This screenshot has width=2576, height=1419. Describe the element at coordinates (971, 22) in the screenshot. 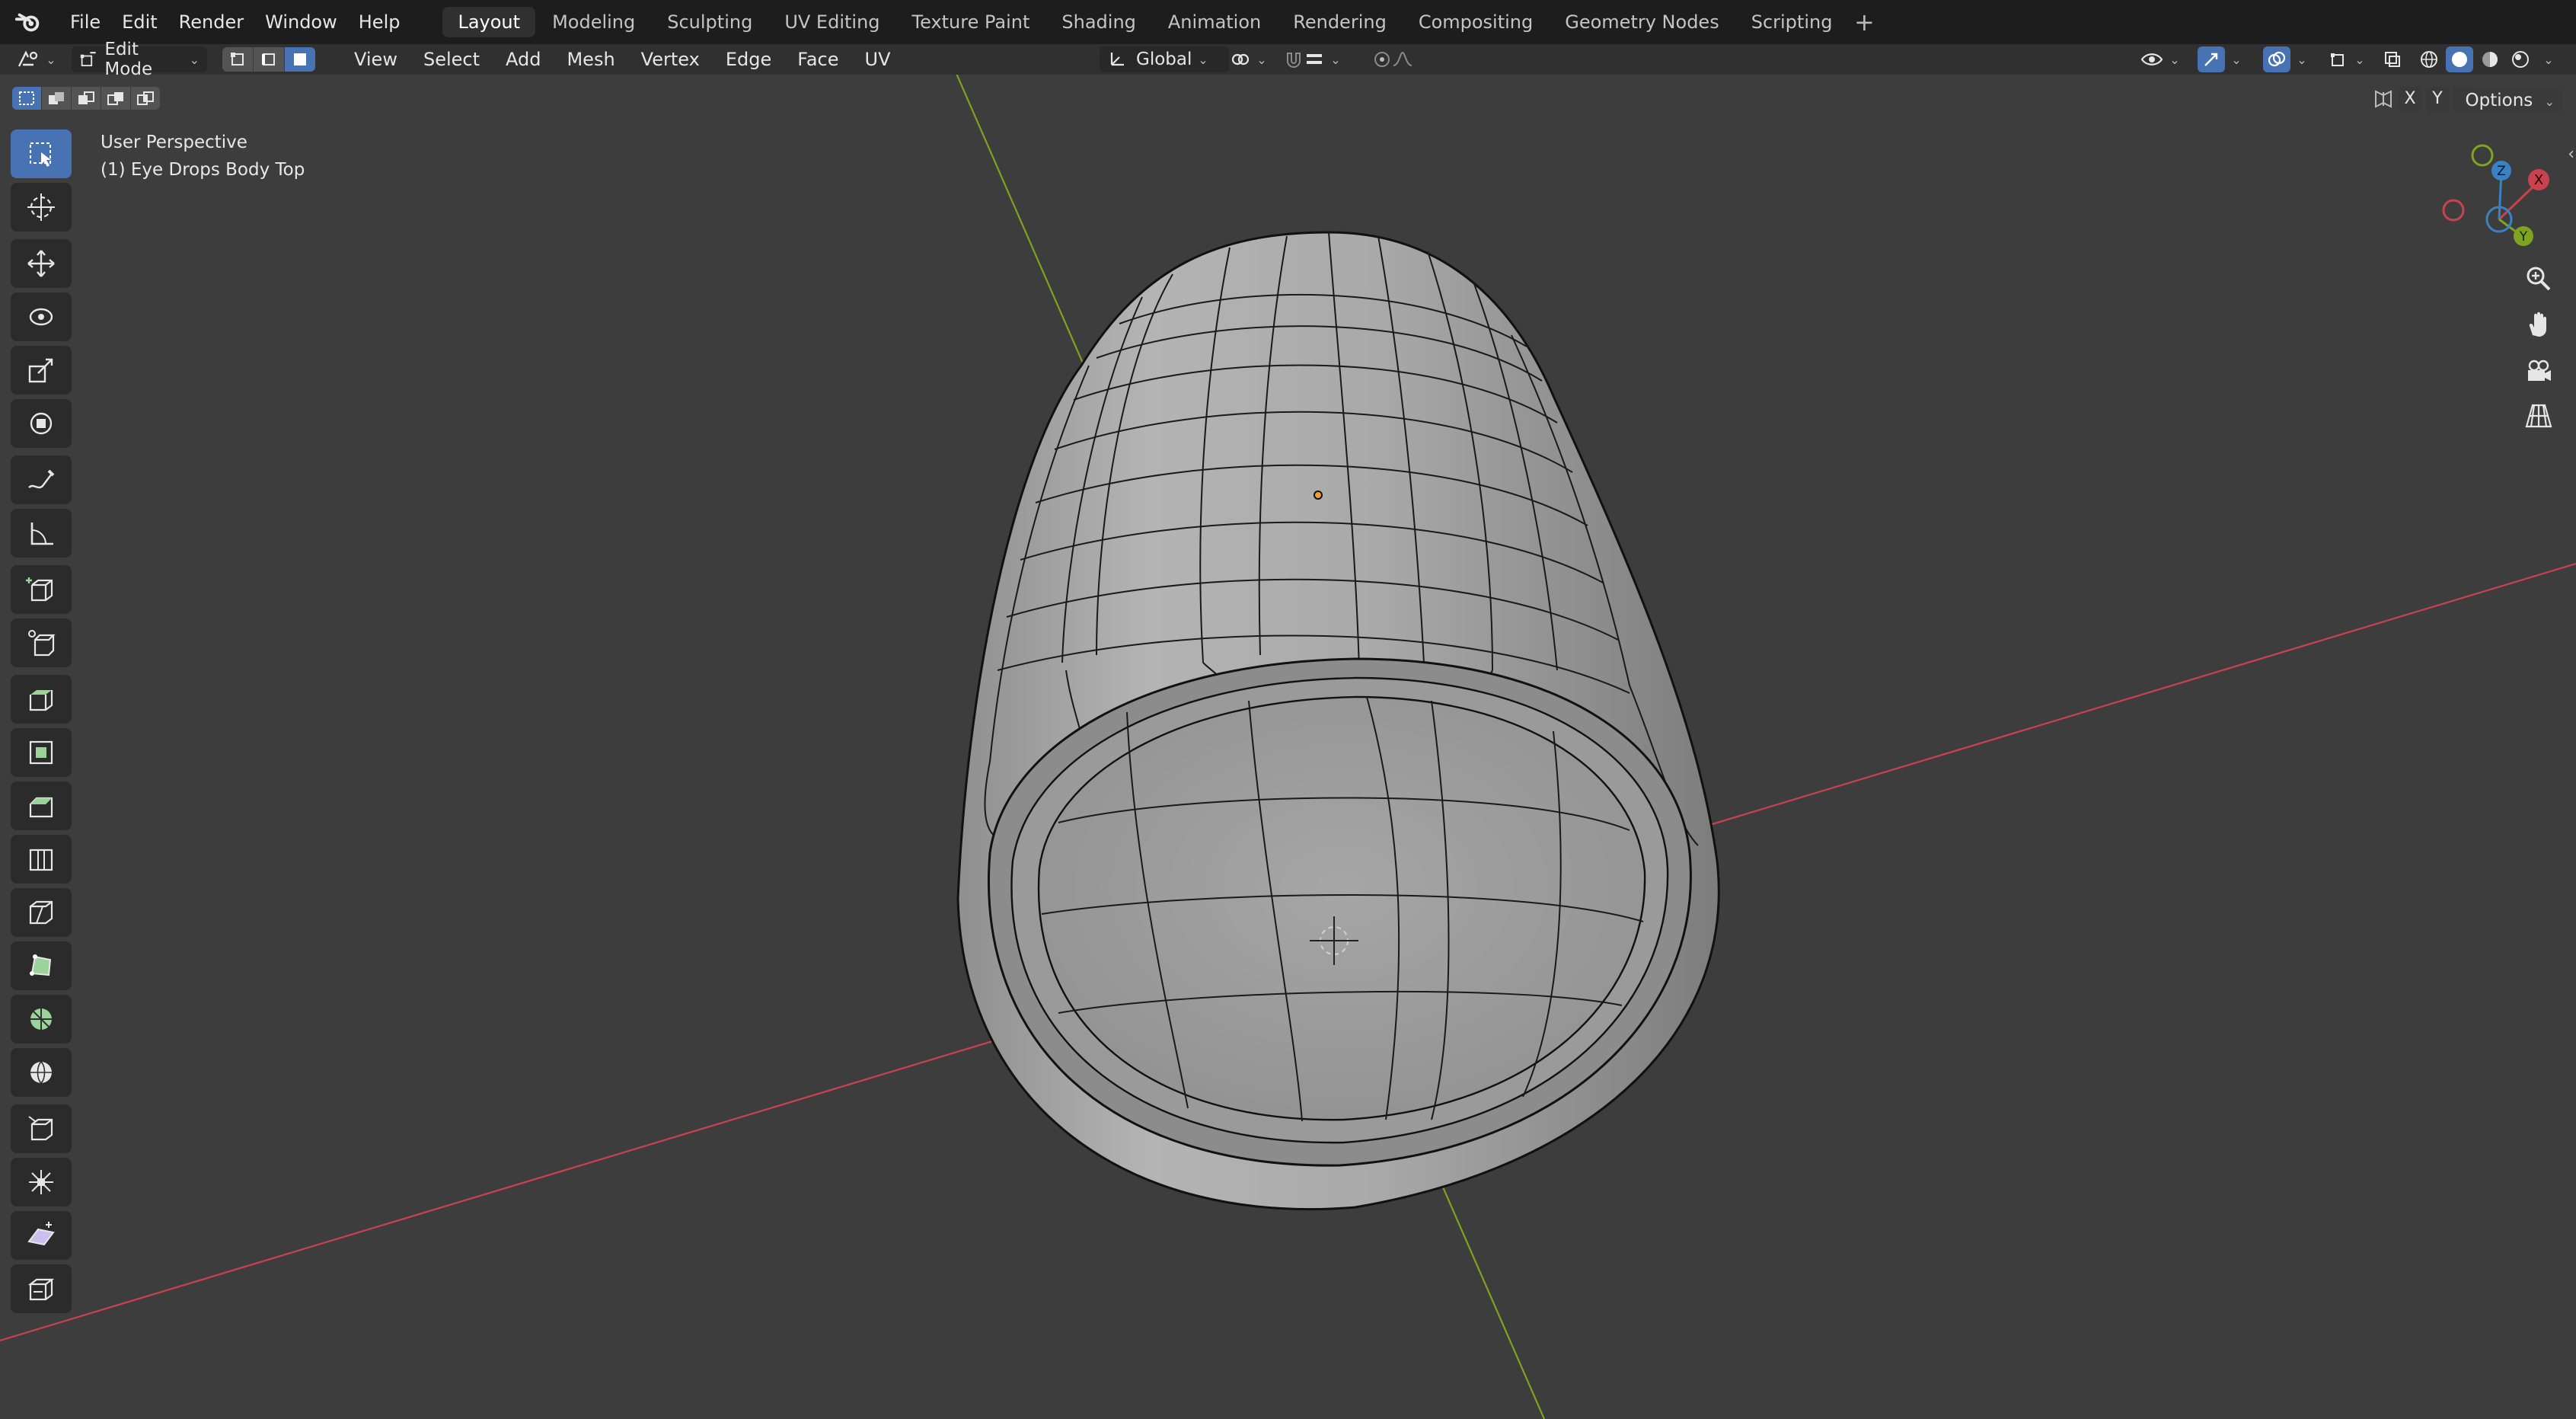

I see `tab-texture-paint: Texture Paint` at that location.